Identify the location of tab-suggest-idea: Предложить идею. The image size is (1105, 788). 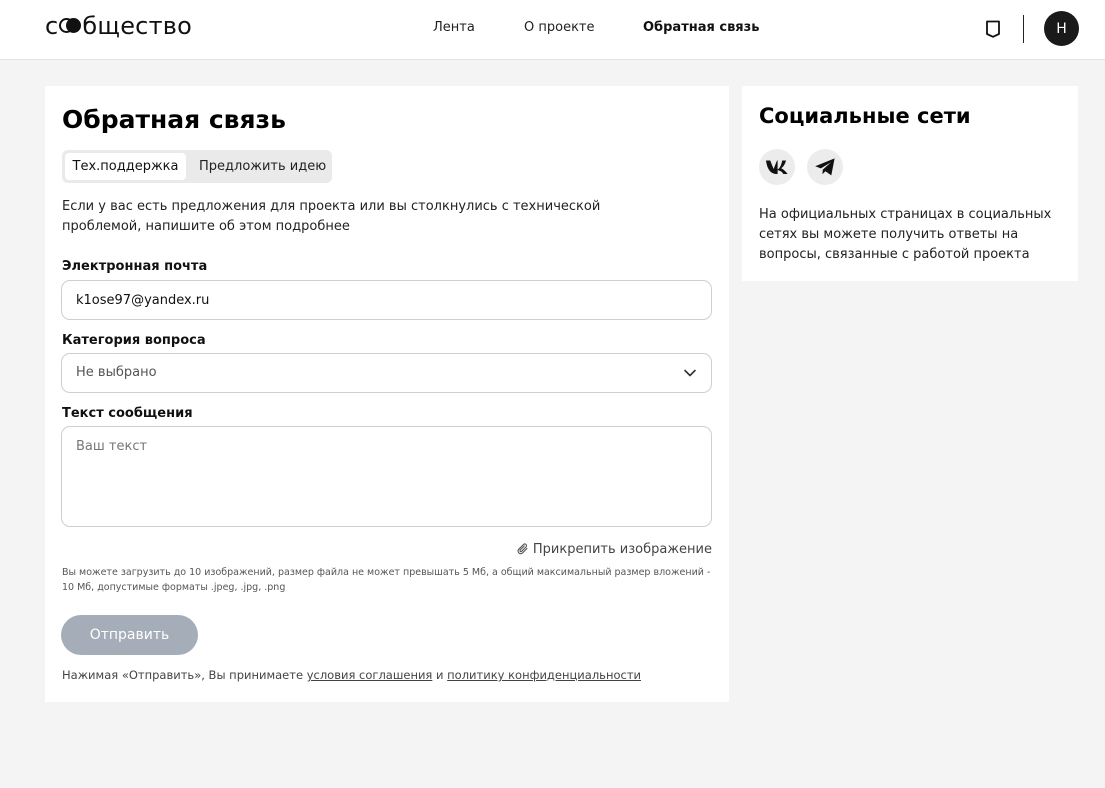
(262, 166).